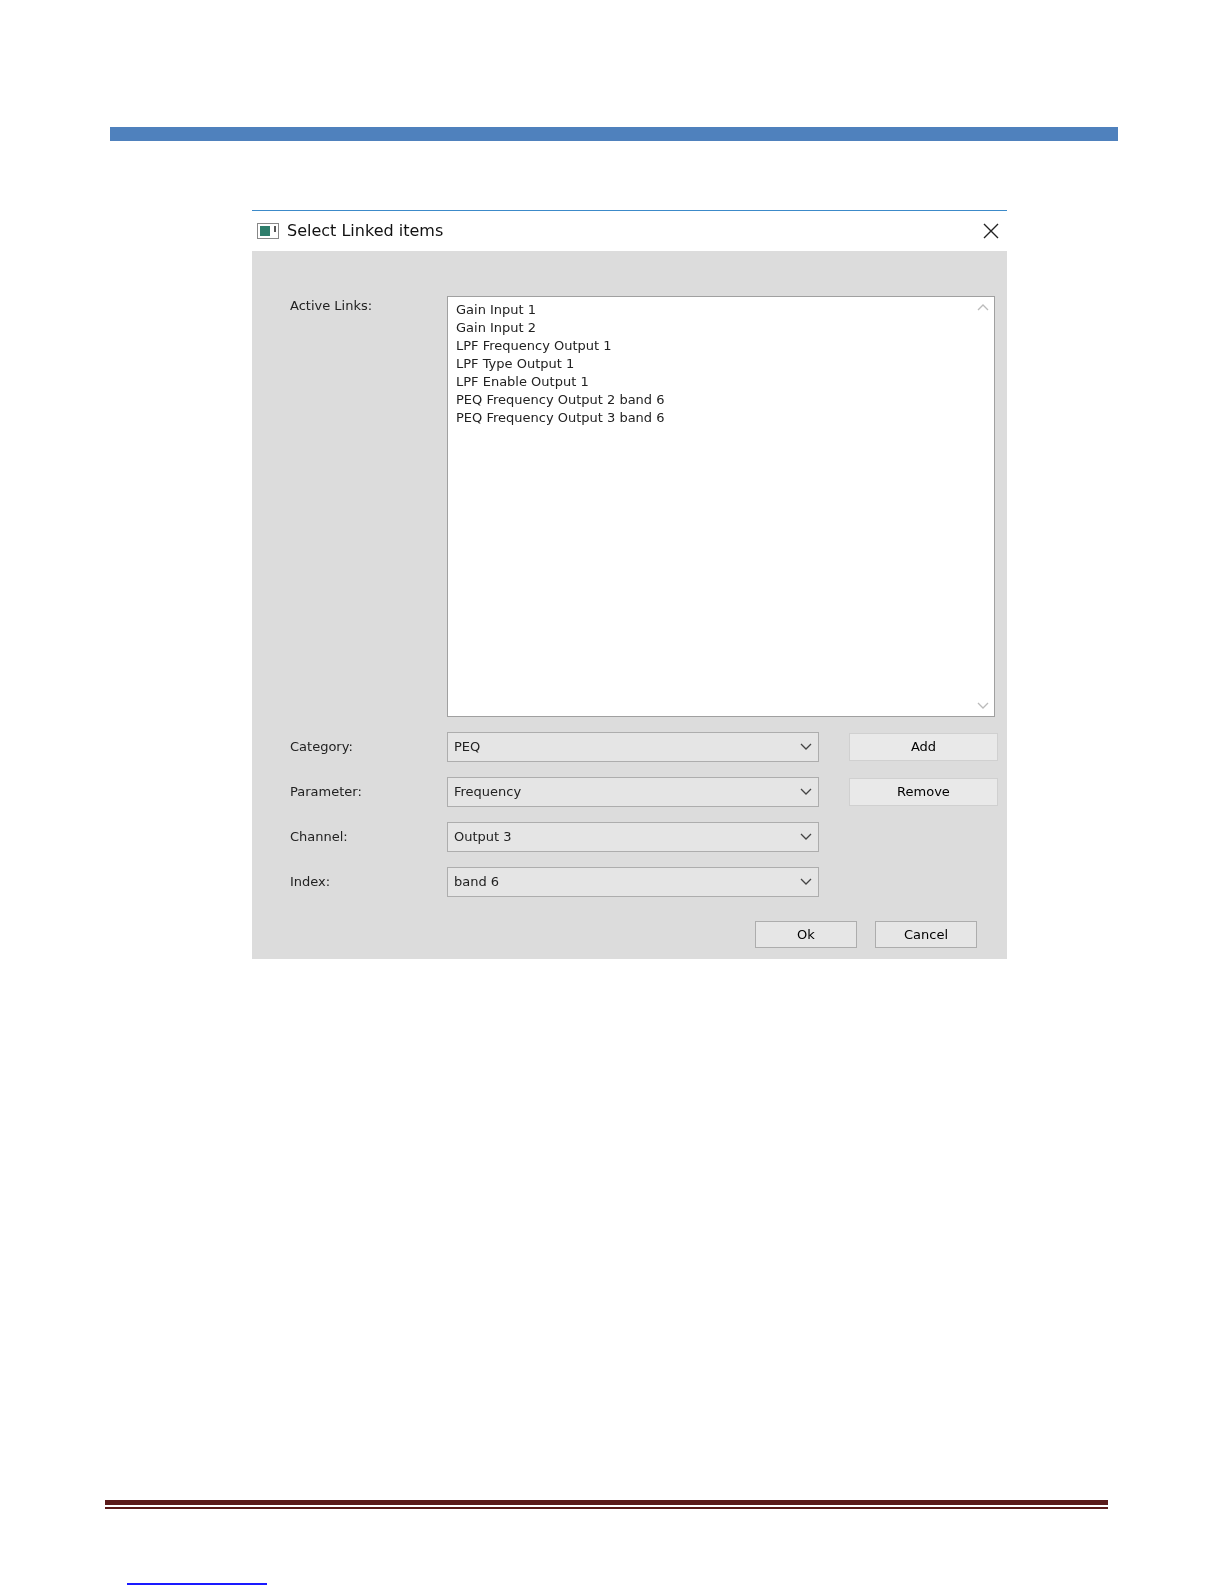  I want to click on scroll-up-icon, so click(983, 307).